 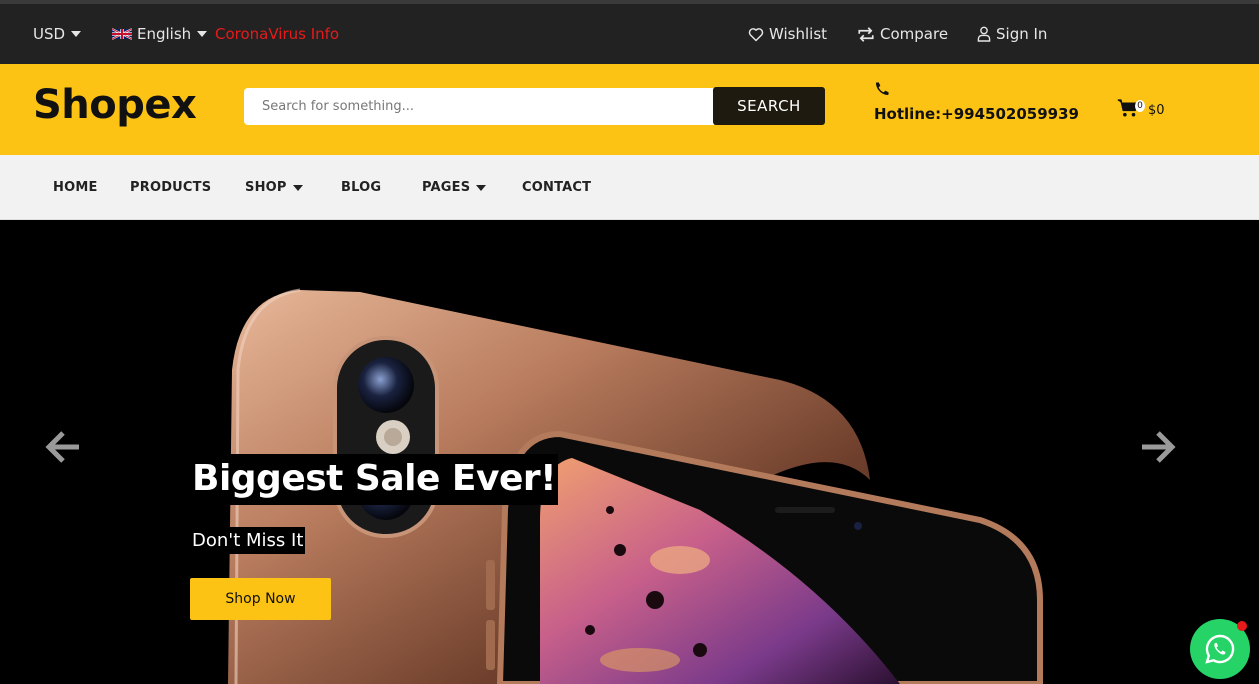 What do you see at coordinates (49, 34) in the screenshot?
I see `currency-label: USD` at bounding box center [49, 34].